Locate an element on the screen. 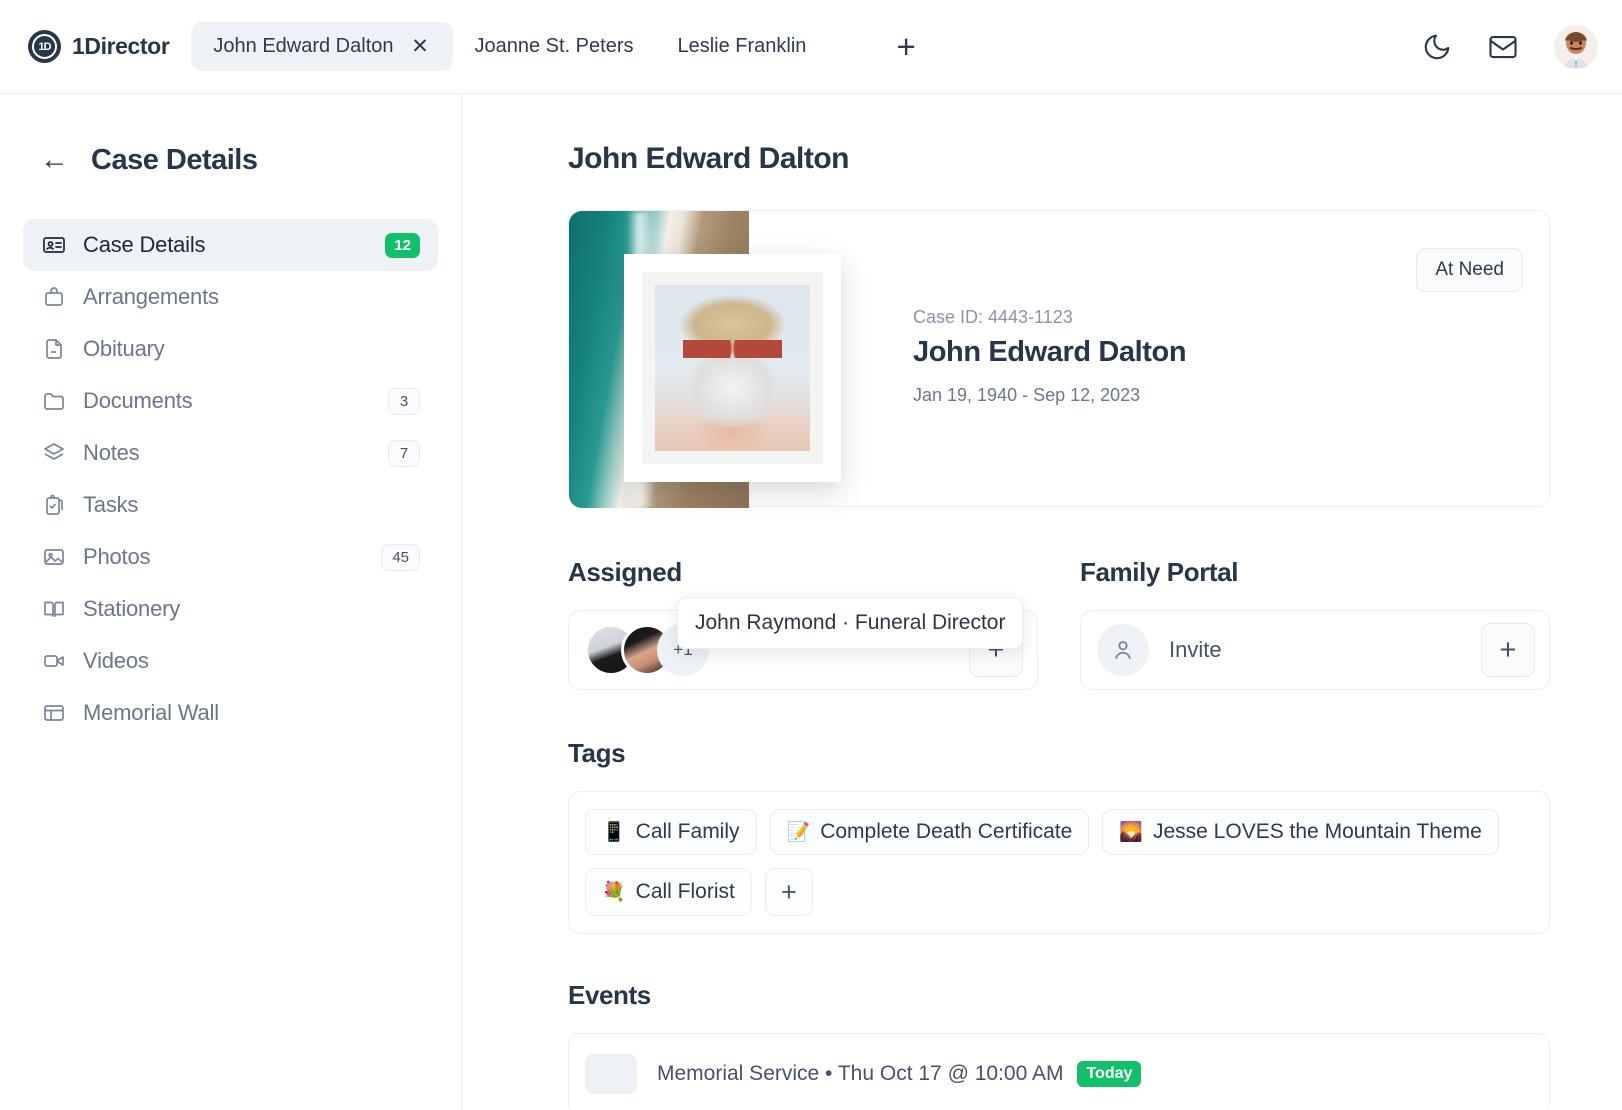 The image size is (1622, 1110). sidebar-item-label: Photos is located at coordinates (117, 556).